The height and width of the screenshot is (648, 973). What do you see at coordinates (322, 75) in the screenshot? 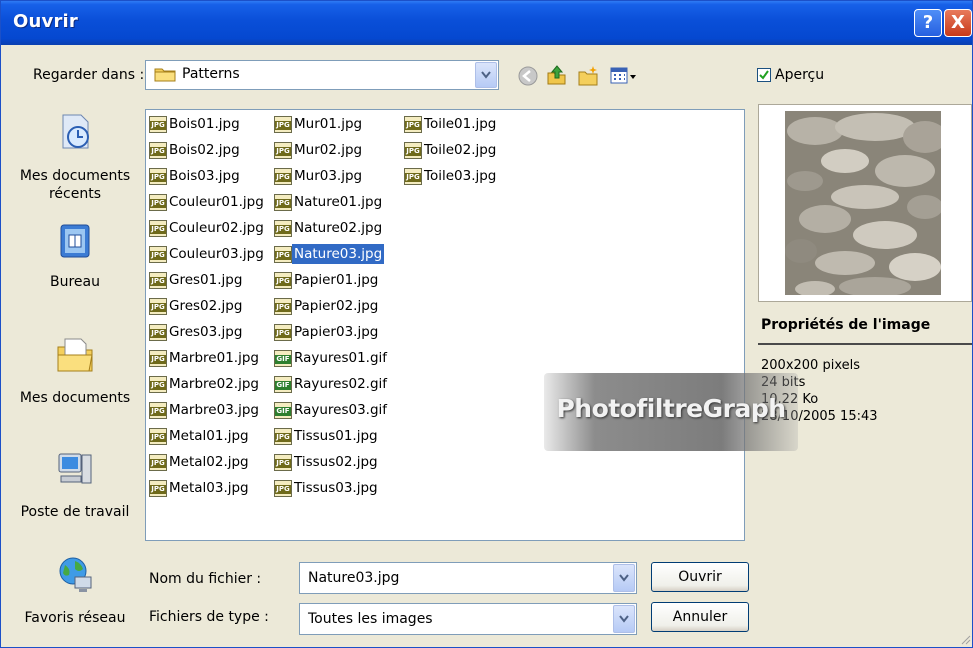
I see `lookin-combo: Patterns` at bounding box center [322, 75].